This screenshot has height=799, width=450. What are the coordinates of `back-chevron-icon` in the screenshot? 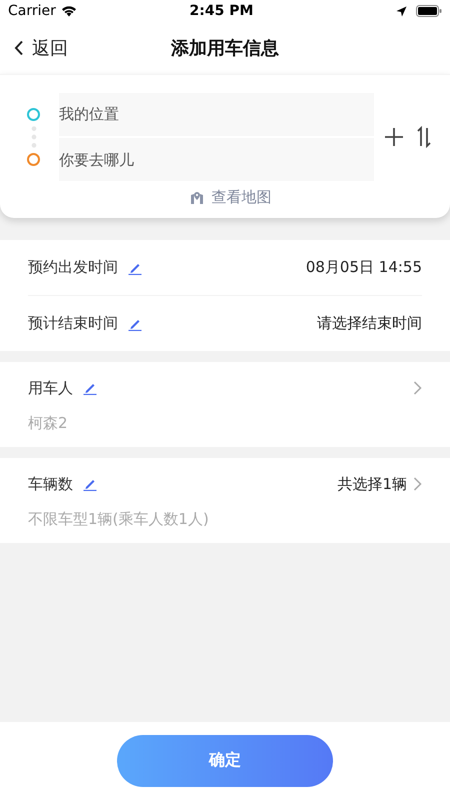 It's located at (19, 48).